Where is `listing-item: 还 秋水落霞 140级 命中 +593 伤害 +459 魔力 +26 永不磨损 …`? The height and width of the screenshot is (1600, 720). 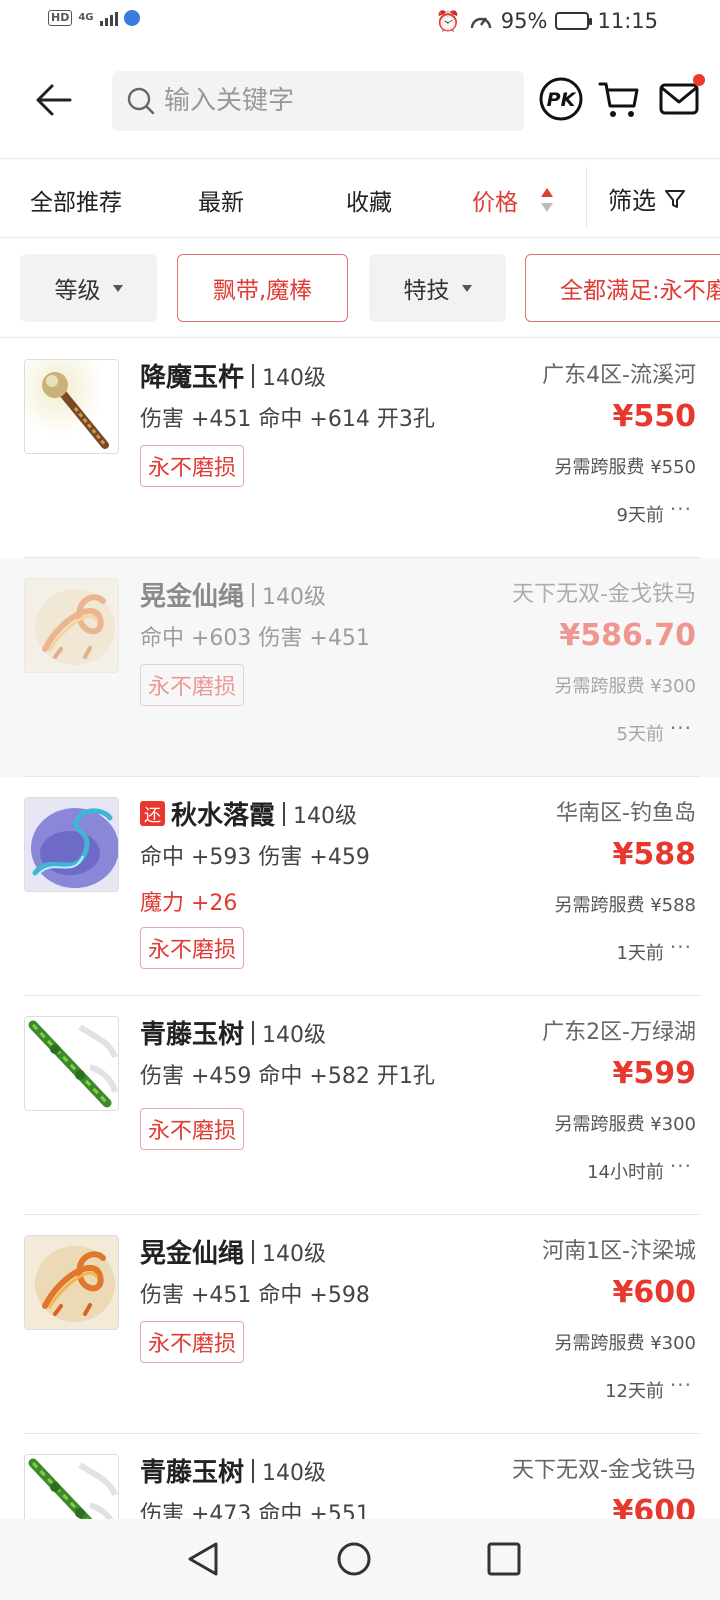
listing-item: 还 秋水落霞 140级 命中 +593 伤害 +459 魔力 +26 永不磨损 … is located at coordinates (360, 886).